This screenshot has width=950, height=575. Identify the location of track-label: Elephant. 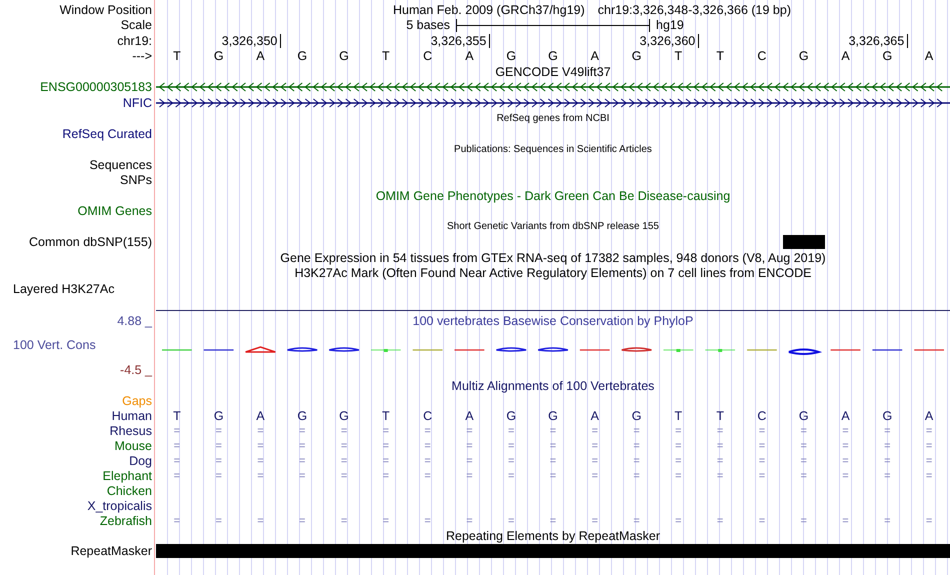
(127, 476).